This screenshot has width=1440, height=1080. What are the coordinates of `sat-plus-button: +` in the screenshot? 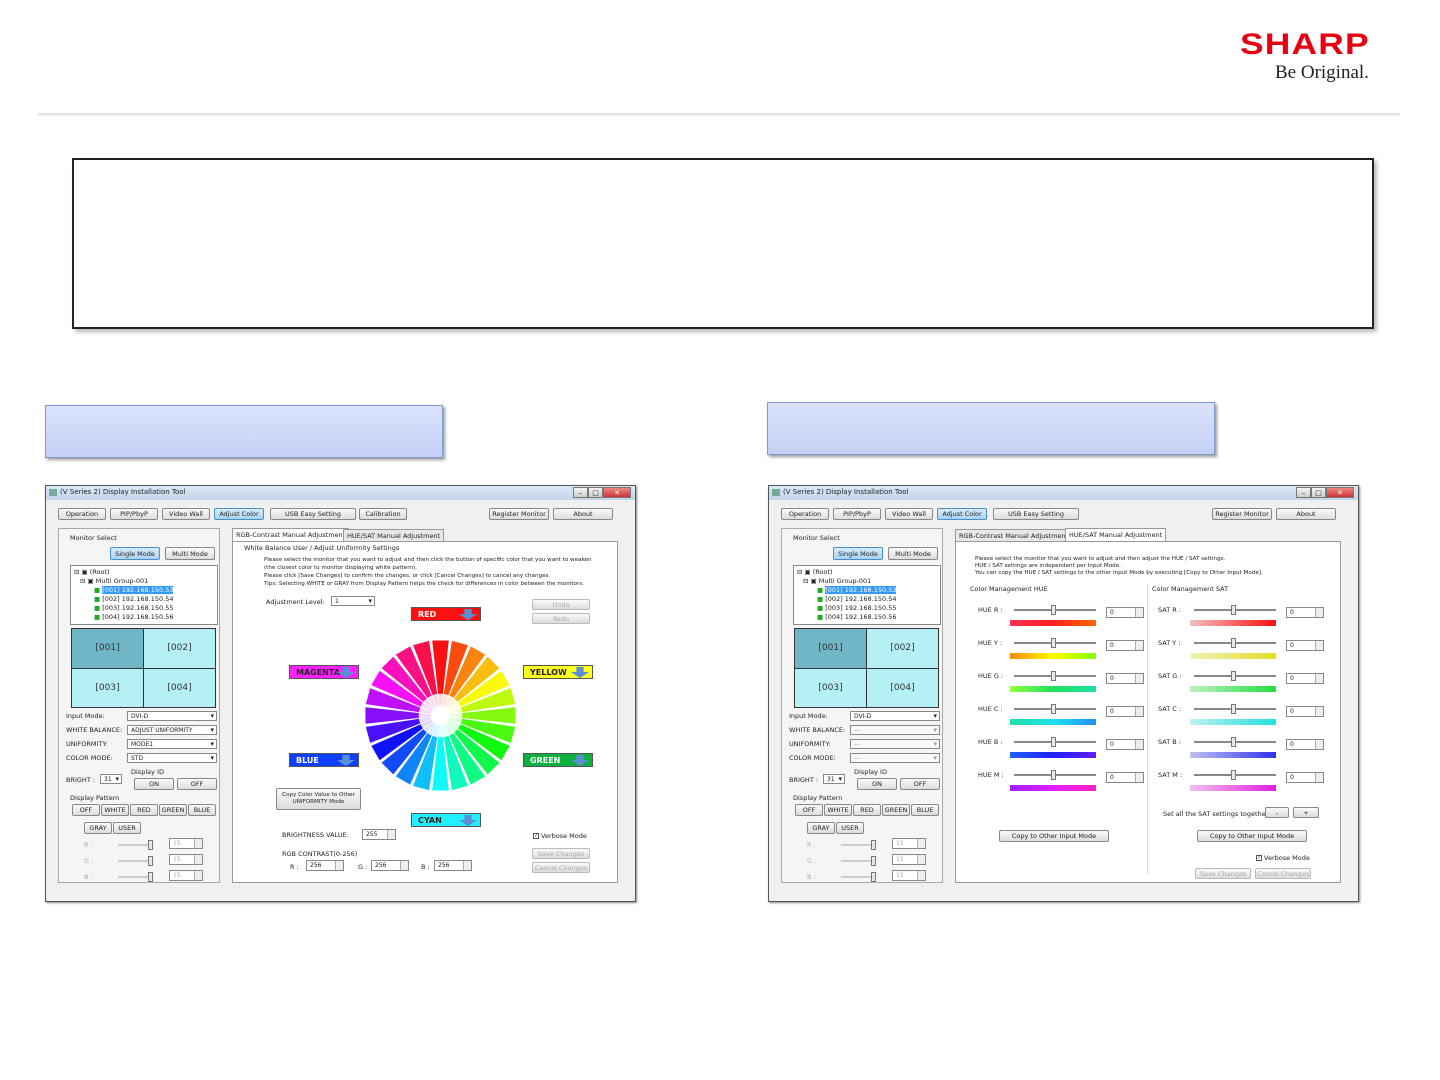 It's located at (1306, 812).